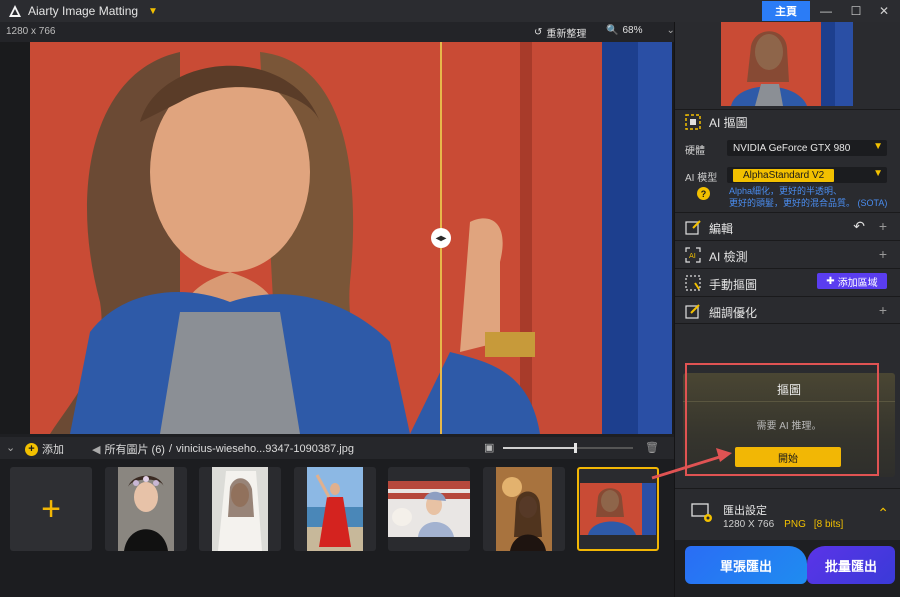 This screenshot has height=597, width=900. Describe the element at coordinates (693, 283) in the screenshot. I see `manual-matting-icon` at that location.